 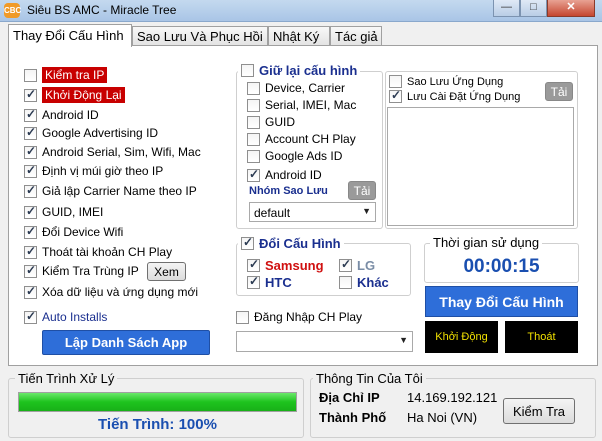 I want to click on left-option-7: GUID, IMEI, so click(x=64, y=211).